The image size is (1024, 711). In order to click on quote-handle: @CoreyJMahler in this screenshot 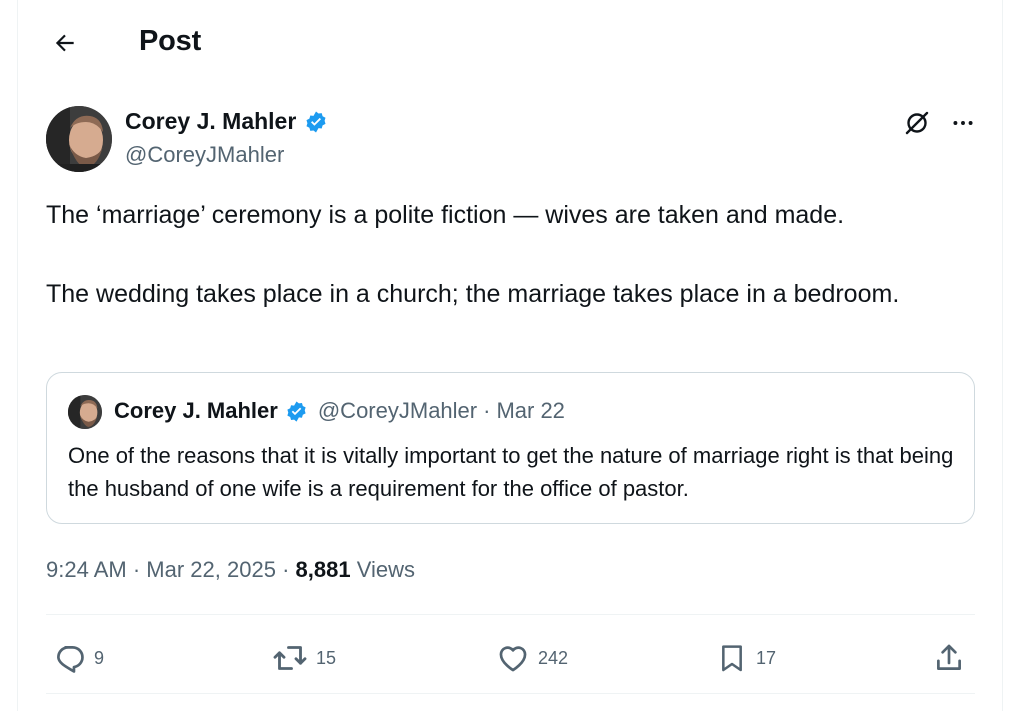, I will do `click(397, 410)`.